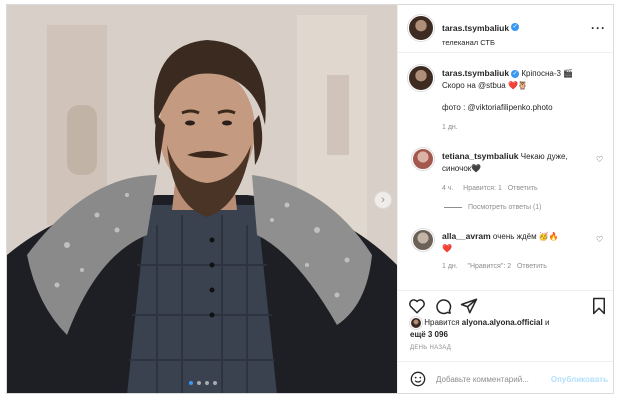 This screenshot has width=620, height=402. I want to click on post-header: taras.tsymbaliuk ✓ телеканал СТБ ···, so click(505, 29).